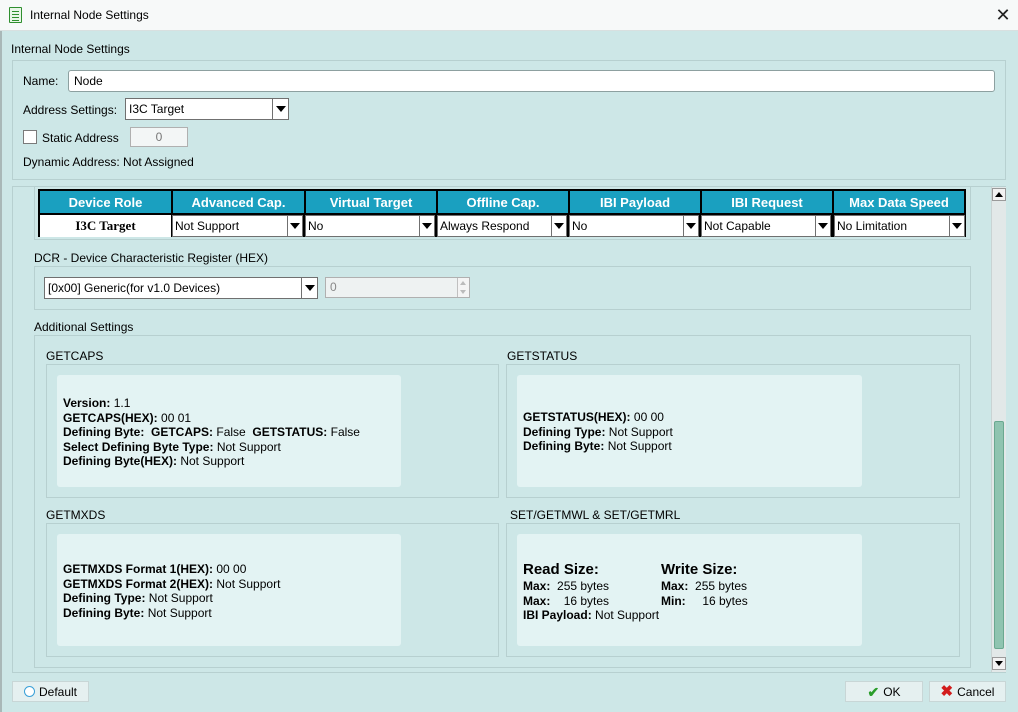 This screenshot has width=1018, height=712. Describe the element at coordinates (564, 431) in the screenshot. I see `getstatus-type-label: Defining Type:` at that location.